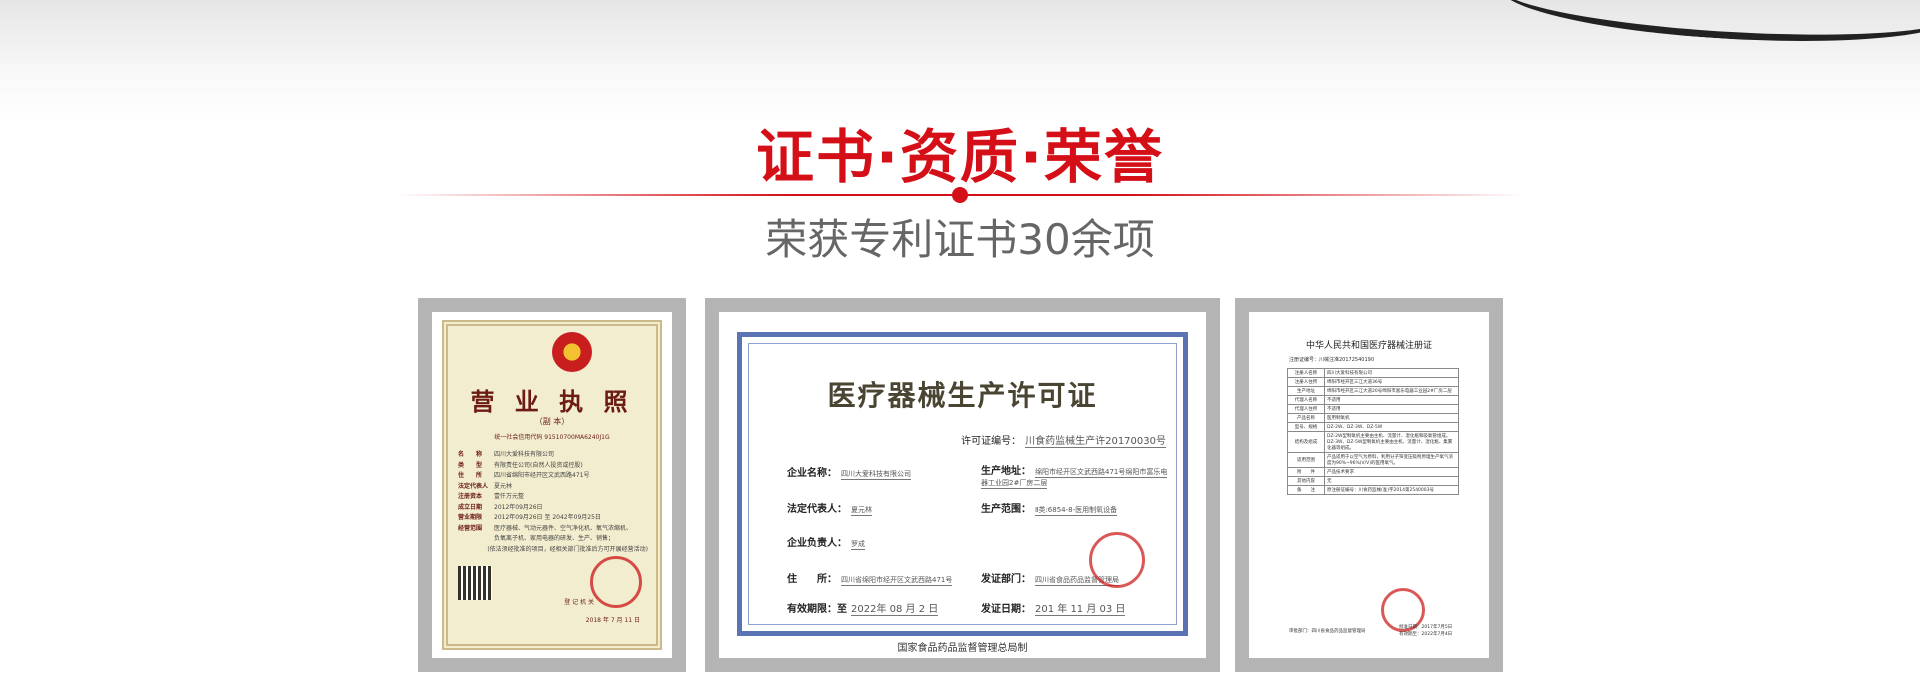  I want to click on permit-footer: 国家食品药品监督管理总局制, so click(962, 648).